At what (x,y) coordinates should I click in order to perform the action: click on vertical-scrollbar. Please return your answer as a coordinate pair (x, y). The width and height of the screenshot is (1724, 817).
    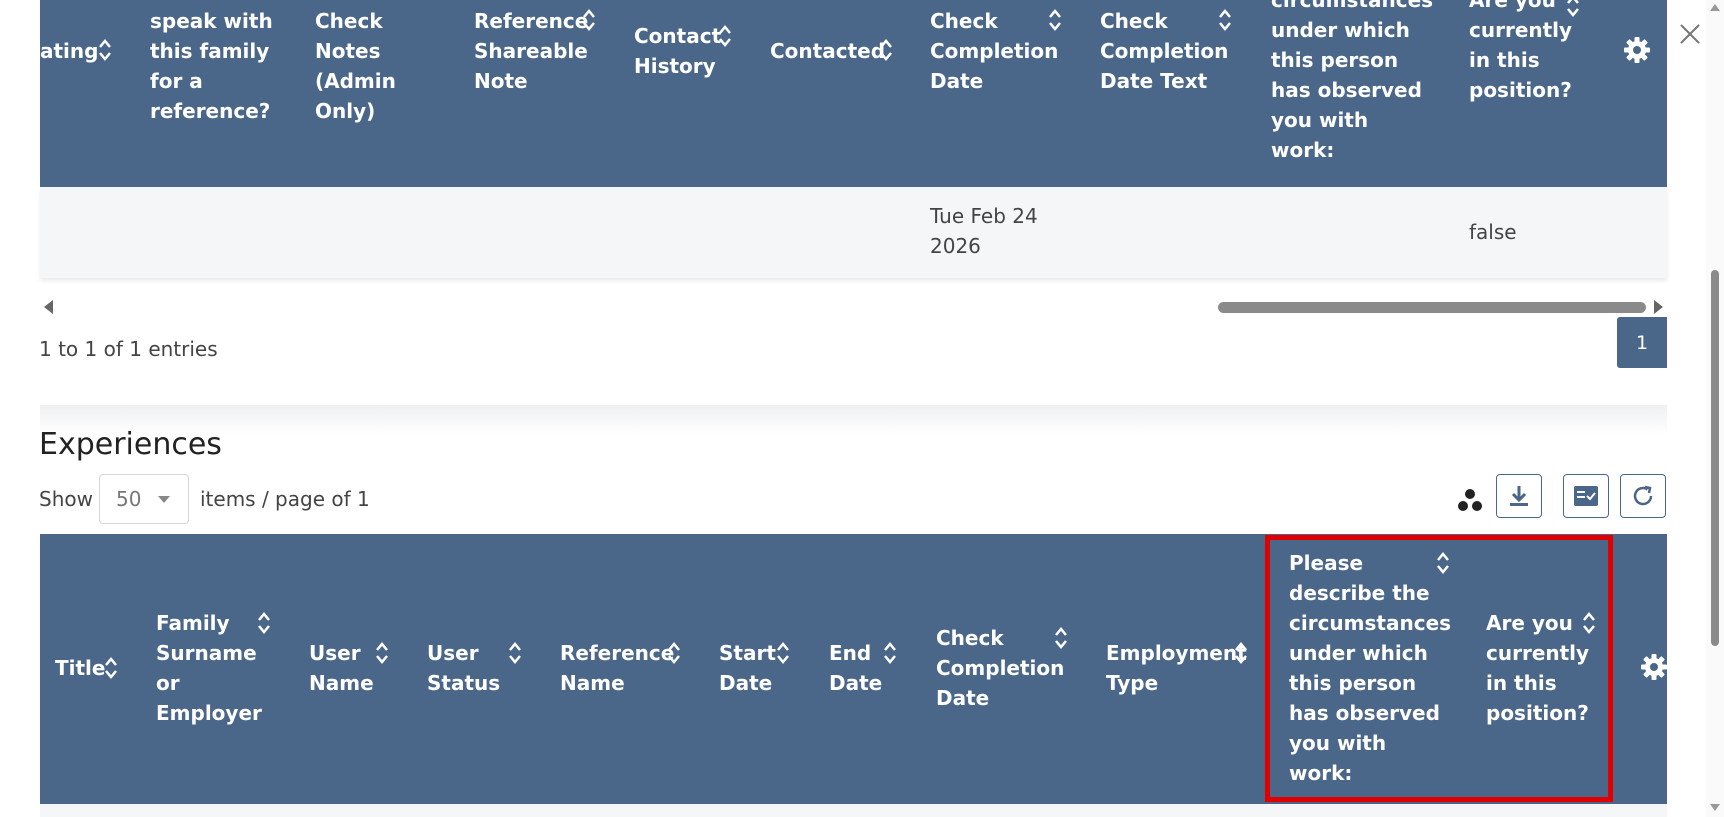
    Looking at the image, I should click on (1715, 408).